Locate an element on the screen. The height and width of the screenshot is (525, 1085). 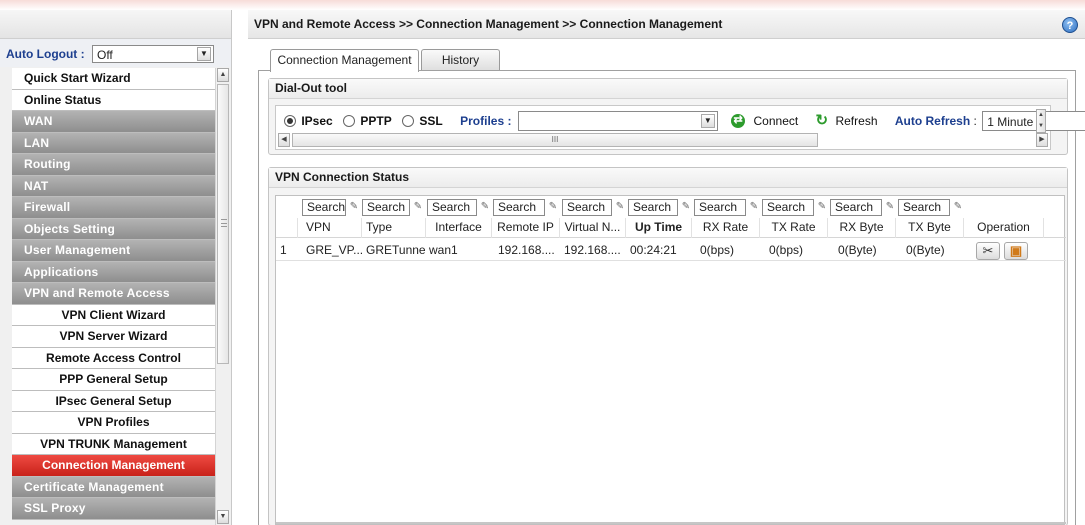
auto-refresh-select: 1 Minute is located at coordinates (1033, 121).